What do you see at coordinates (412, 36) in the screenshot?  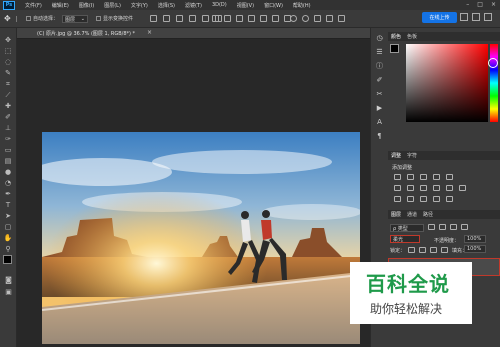 I see `tab-swatches: 色板` at bounding box center [412, 36].